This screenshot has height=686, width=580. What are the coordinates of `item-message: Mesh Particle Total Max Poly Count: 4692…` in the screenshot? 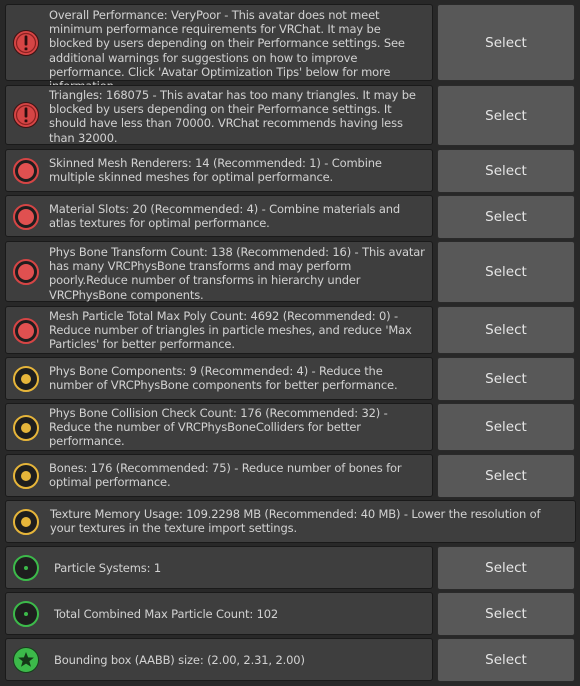 It's located at (230, 330).